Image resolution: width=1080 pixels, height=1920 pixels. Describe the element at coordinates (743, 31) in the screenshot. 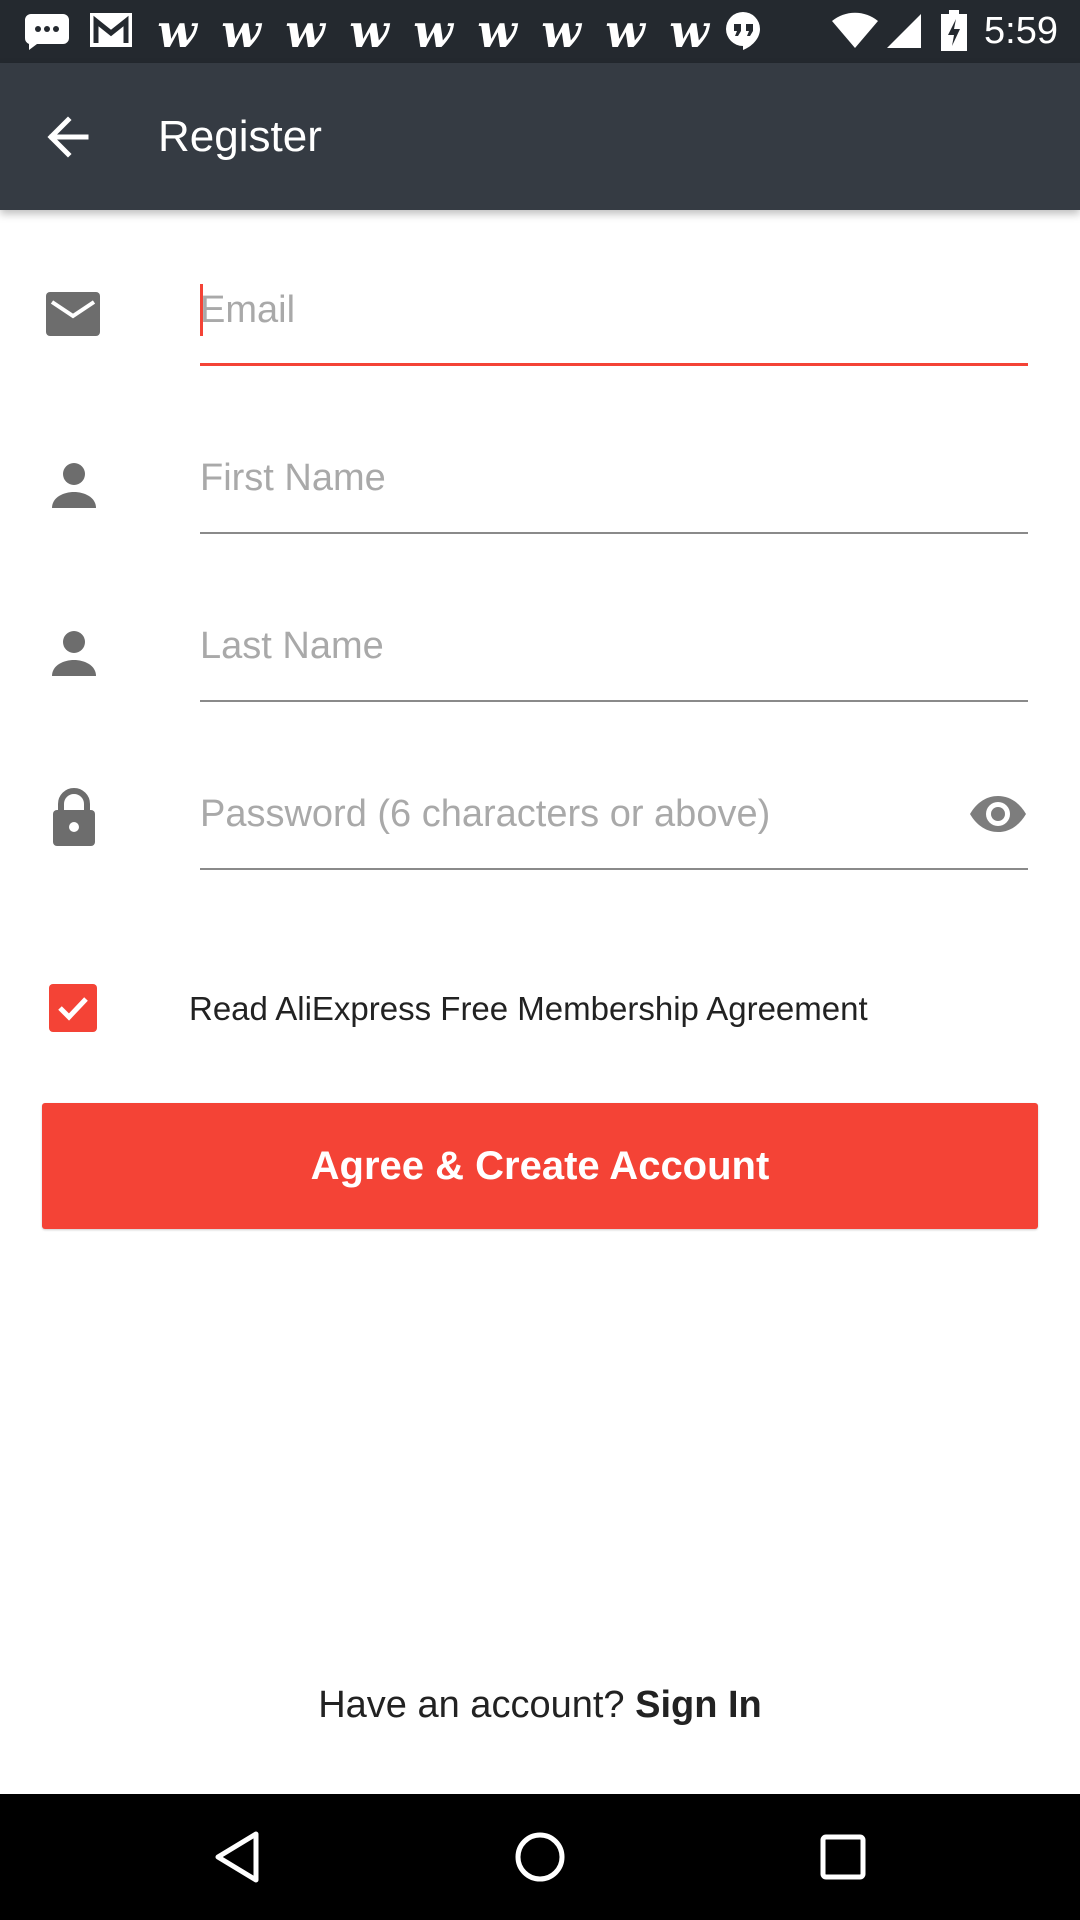

I see `hangouts-icon` at that location.